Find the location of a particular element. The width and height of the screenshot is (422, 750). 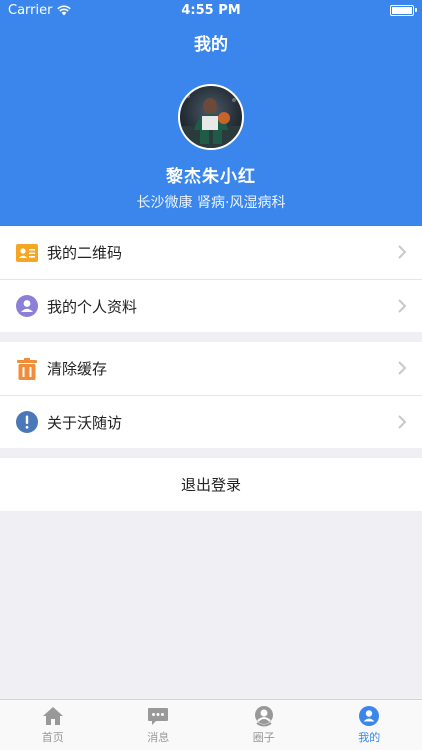

logout-group: 退出登录 is located at coordinates (211, 484).